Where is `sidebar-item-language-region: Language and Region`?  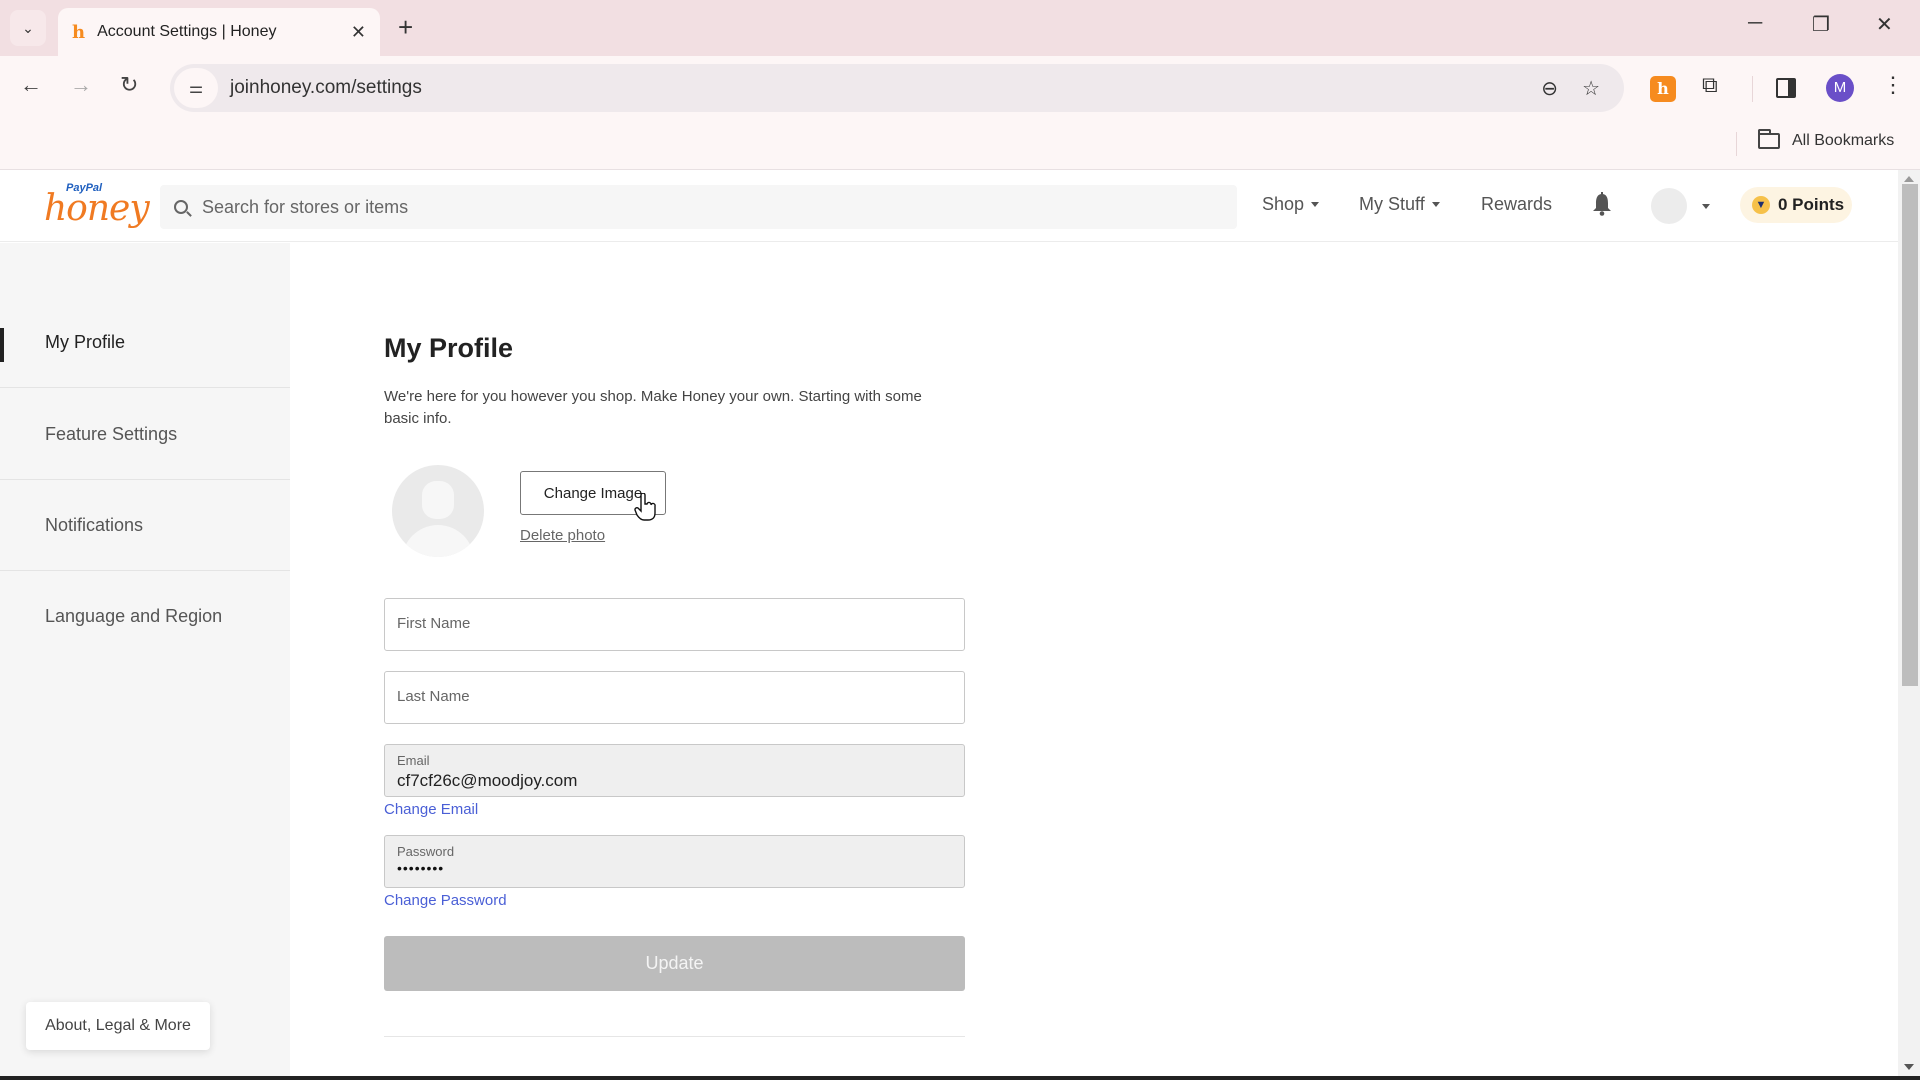
sidebar-item-language-region: Language and Region is located at coordinates (145, 616).